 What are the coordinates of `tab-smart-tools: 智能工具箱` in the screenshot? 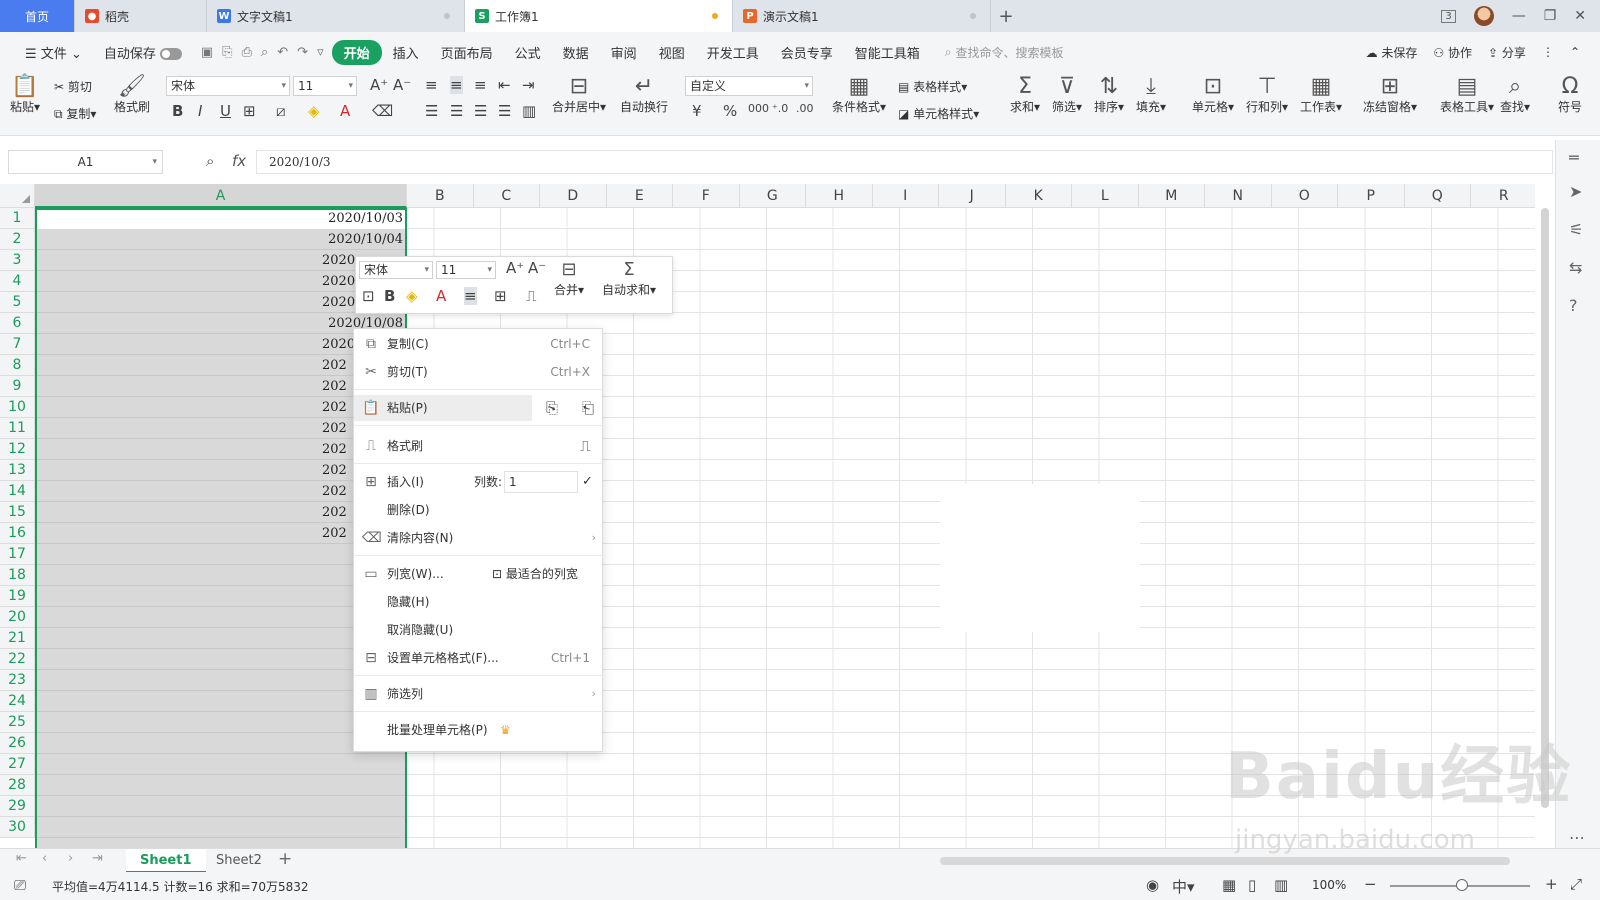 It's located at (887, 52).